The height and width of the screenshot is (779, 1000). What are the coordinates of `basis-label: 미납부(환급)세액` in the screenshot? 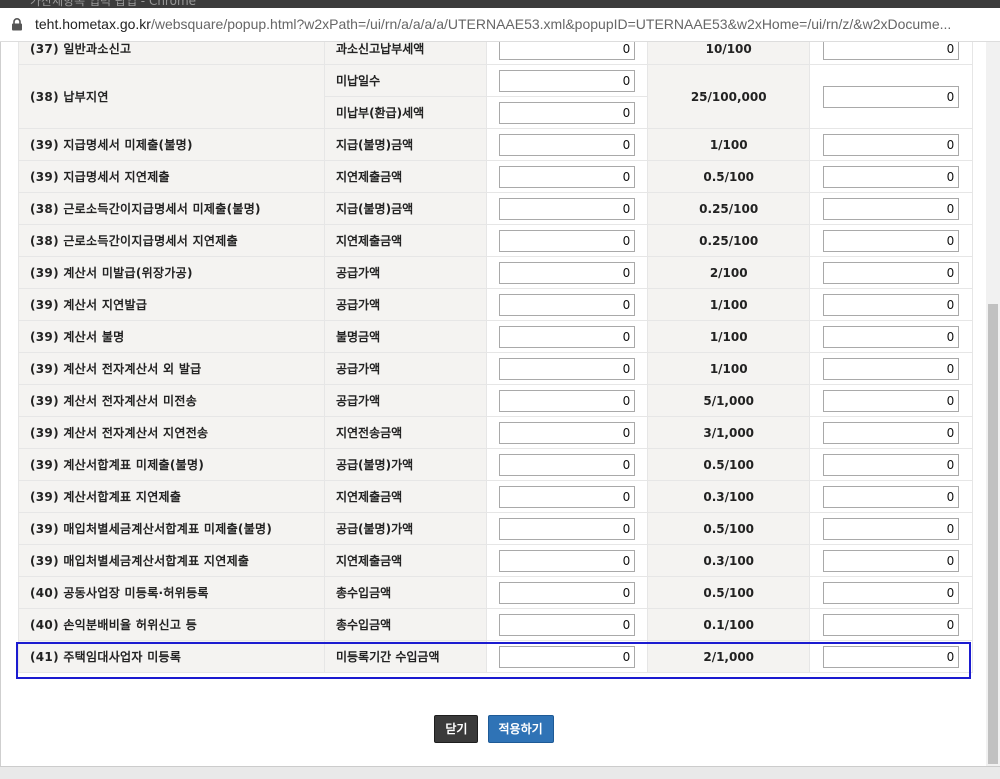 It's located at (405, 112).